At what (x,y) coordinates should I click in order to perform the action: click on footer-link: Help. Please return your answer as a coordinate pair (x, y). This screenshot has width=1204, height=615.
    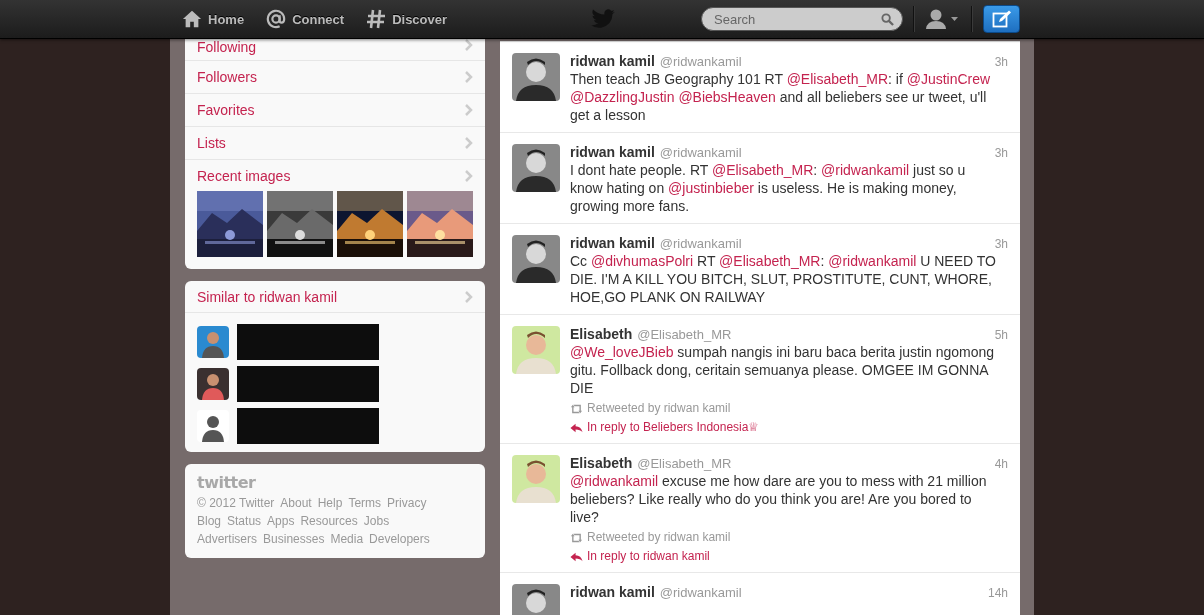
    Looking at the image, I should click on (330, 503).